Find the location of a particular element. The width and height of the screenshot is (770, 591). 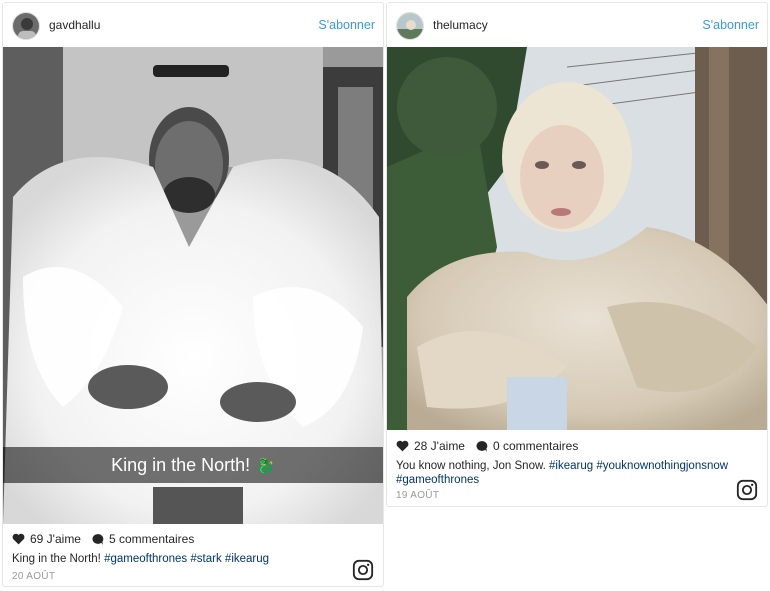

snapchat-caption-overlay: King in the North! 🐉 is located at coordinates (193, 465).